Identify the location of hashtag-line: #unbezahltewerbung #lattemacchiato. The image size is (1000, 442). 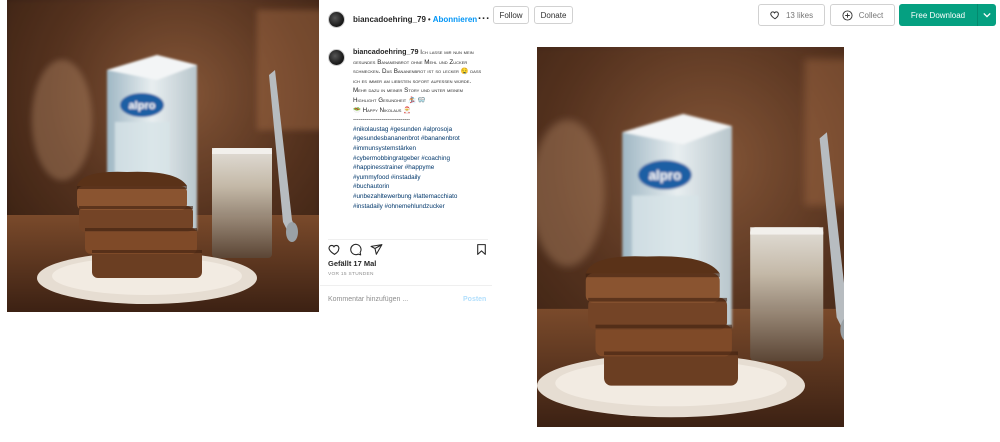
(405, 196).